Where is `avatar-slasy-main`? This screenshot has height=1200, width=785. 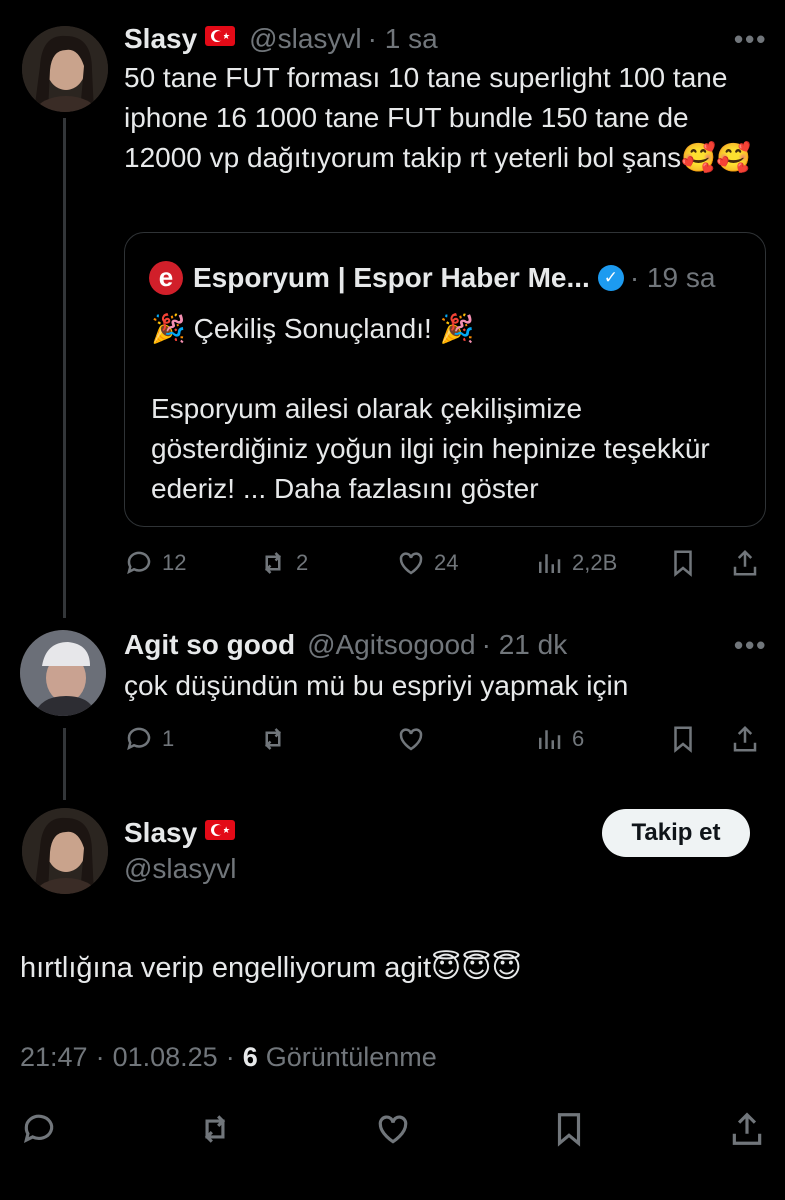
avatar-slasy-main is located at coordinates (65, 851).